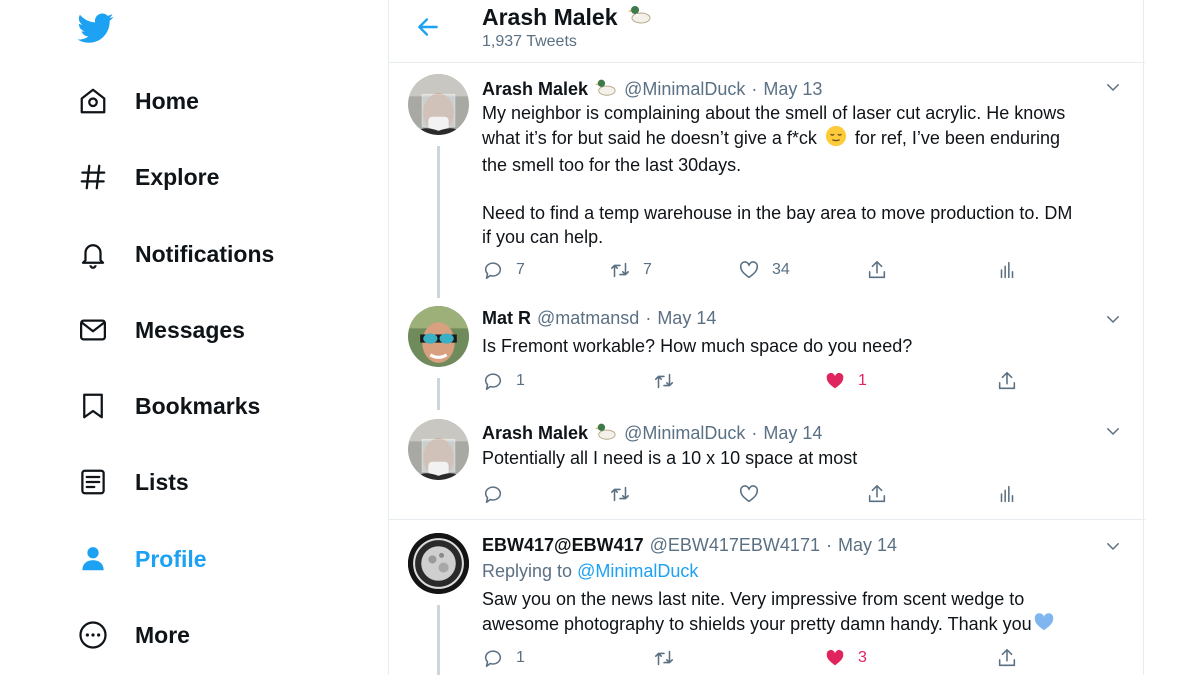 Image resolution: width=1200 pixels, height=675 pixels. I want to click on retweet-count: 7, so click(647, 269).